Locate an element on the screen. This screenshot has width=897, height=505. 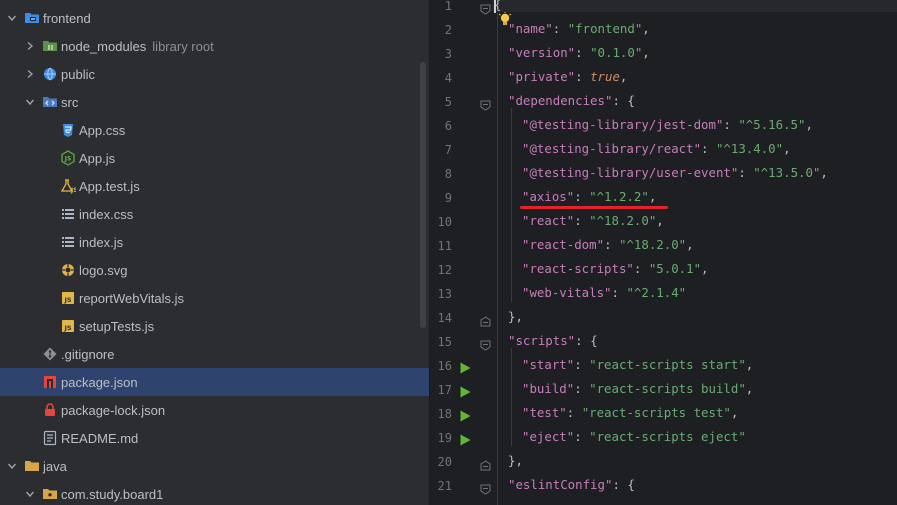
tree-item-label: node_modules is located at coordinates (104, 46).